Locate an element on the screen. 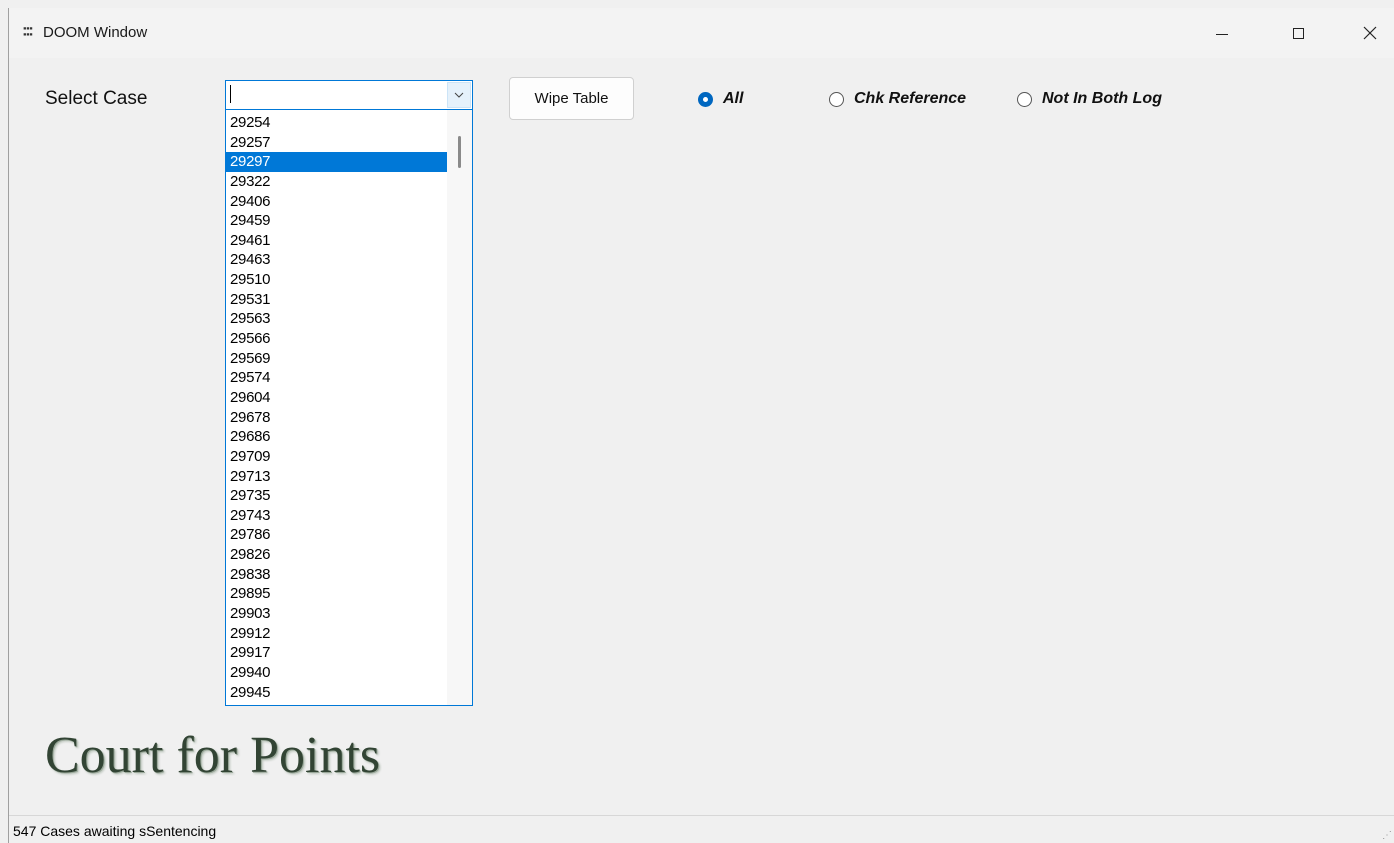  minimize-icon is located at coordinates (1222, 34).